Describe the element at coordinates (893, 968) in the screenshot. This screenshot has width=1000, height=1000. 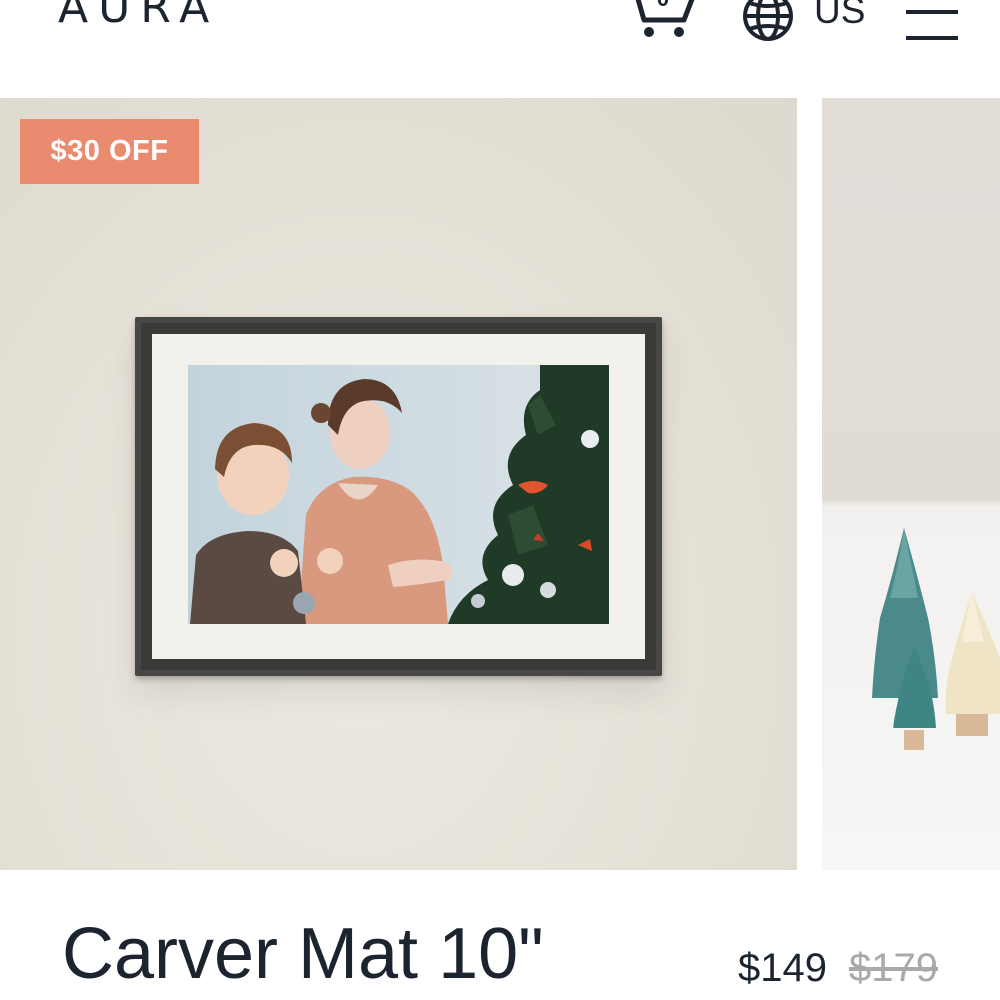
I see `original-price: $179` at that location.